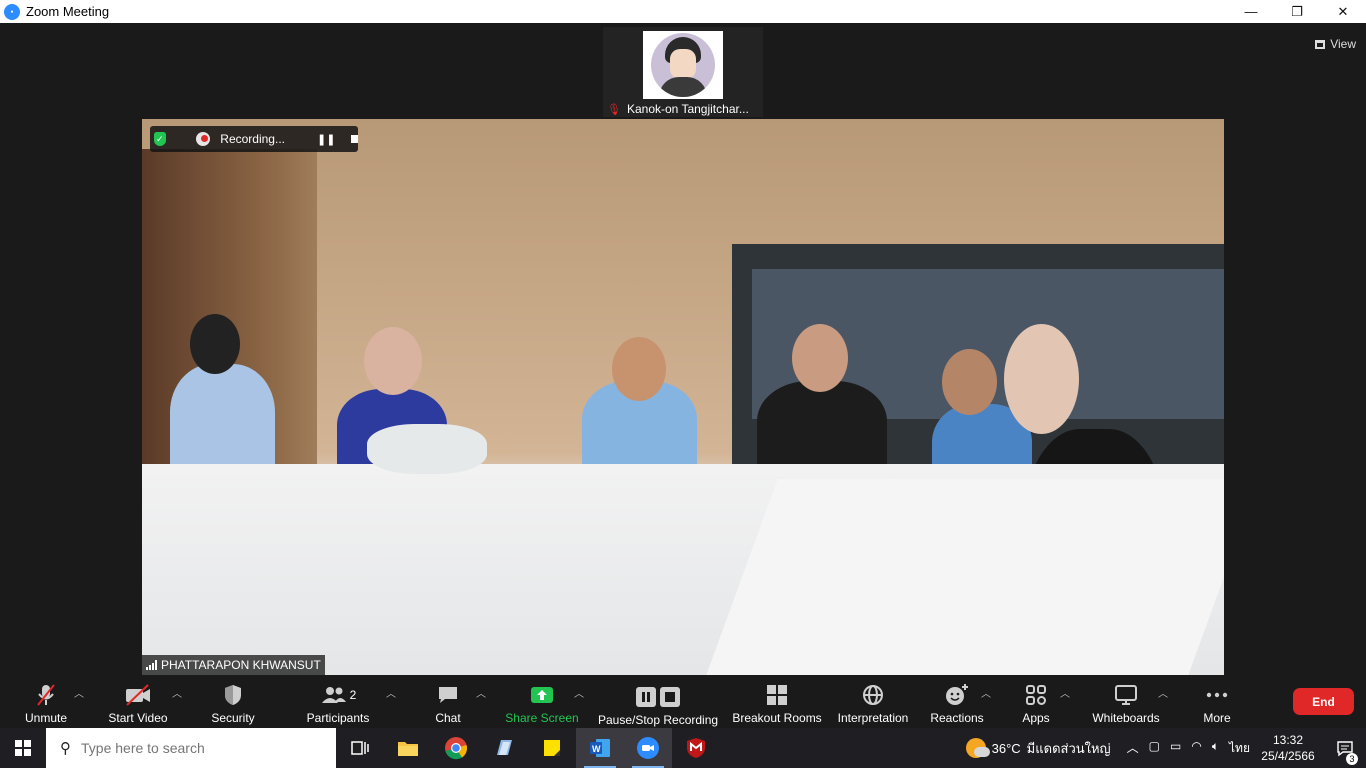 The height and width of the screenshot is (768, 1366). I want to click on apps-button: Apps, so click(1036, 702).